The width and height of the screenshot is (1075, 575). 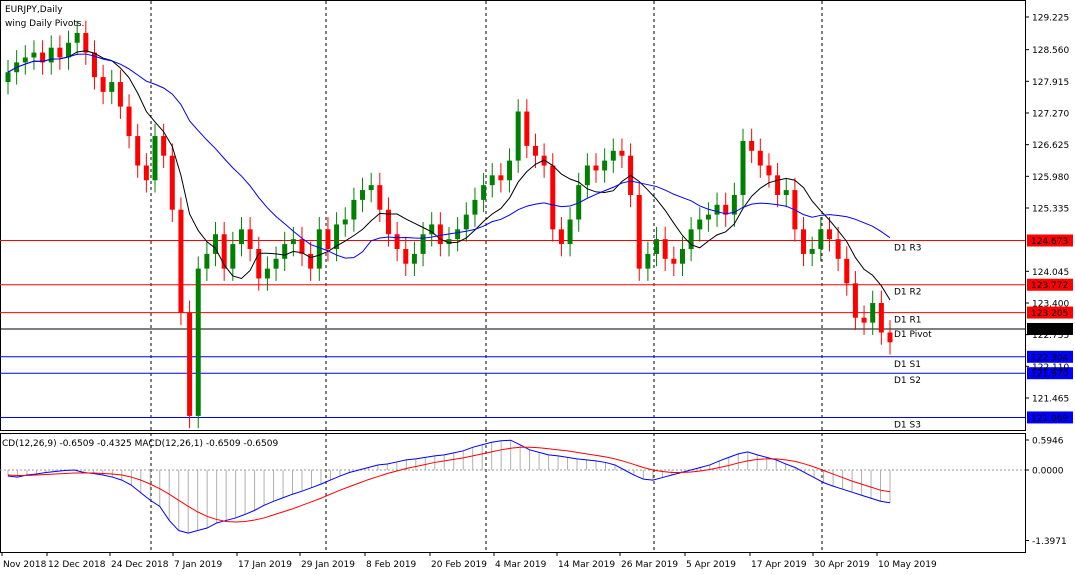 What do you see at coordinates (1050, 114) in the screenshot?
I see `price-tick-label: 127.270` at bounding box center [1050, 114].